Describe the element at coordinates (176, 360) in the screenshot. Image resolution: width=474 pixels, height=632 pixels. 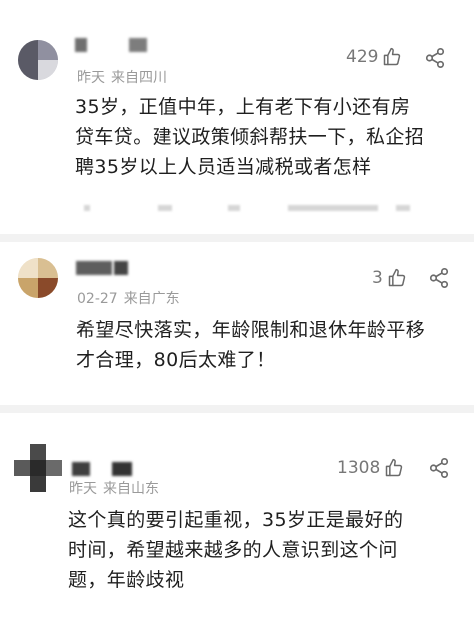
I see `comment-line: 才合理，80后太难了！` at that location.